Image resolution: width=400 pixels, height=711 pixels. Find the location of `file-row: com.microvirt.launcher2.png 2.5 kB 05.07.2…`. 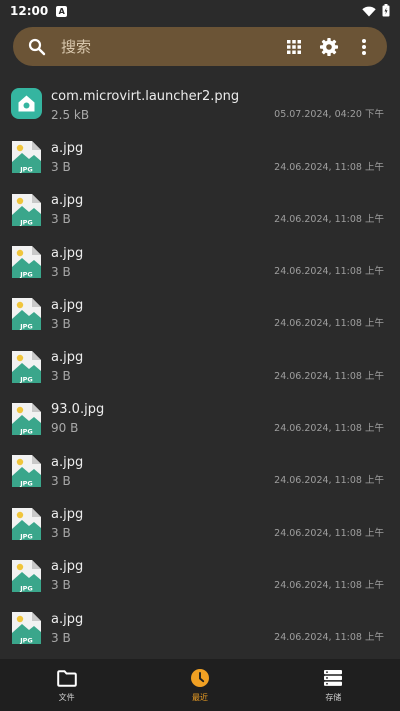

file-row: com.microvirt.launcher2.png 2.5 kB 05.07.2… is located at coordinates (200, 105).